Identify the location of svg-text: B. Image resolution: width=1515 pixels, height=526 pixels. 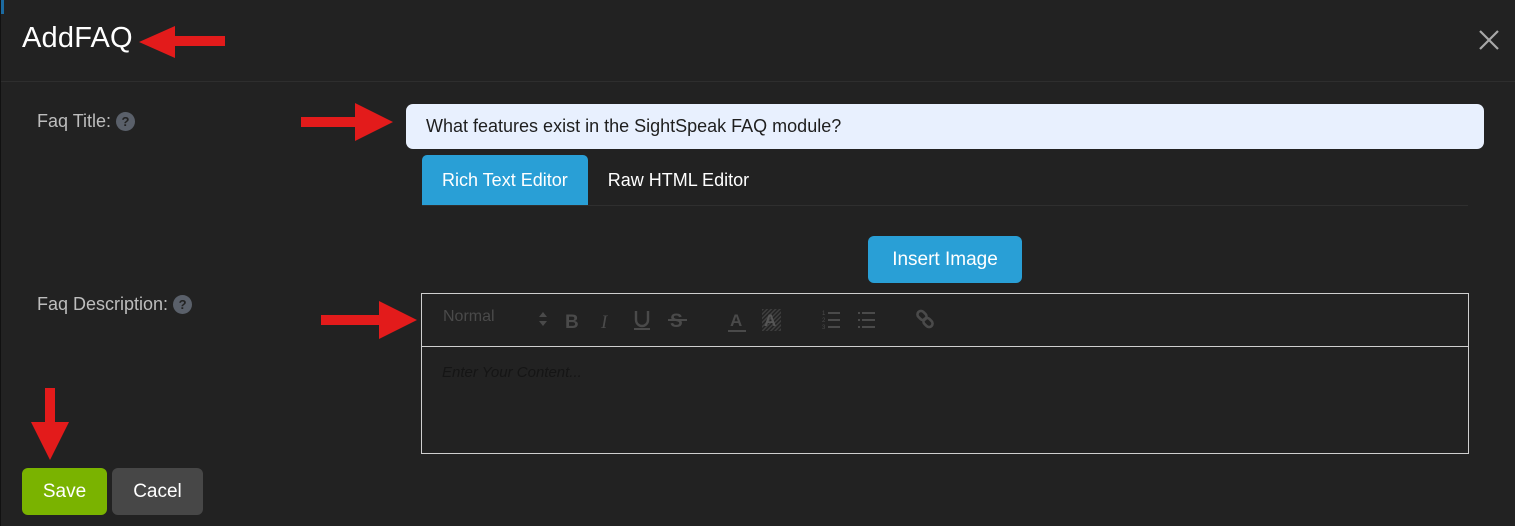
(572, 322).